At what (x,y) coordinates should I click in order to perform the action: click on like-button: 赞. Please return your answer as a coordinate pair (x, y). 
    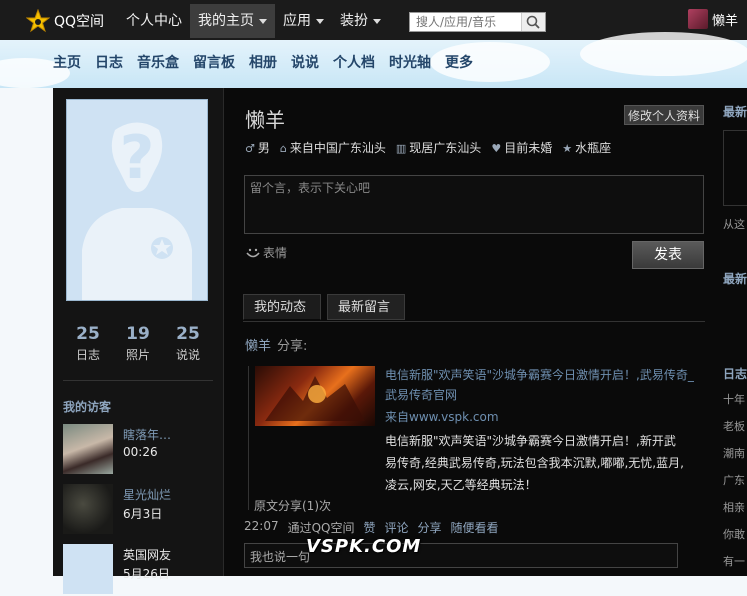
    Looking at the image, I should click on (370, 527).